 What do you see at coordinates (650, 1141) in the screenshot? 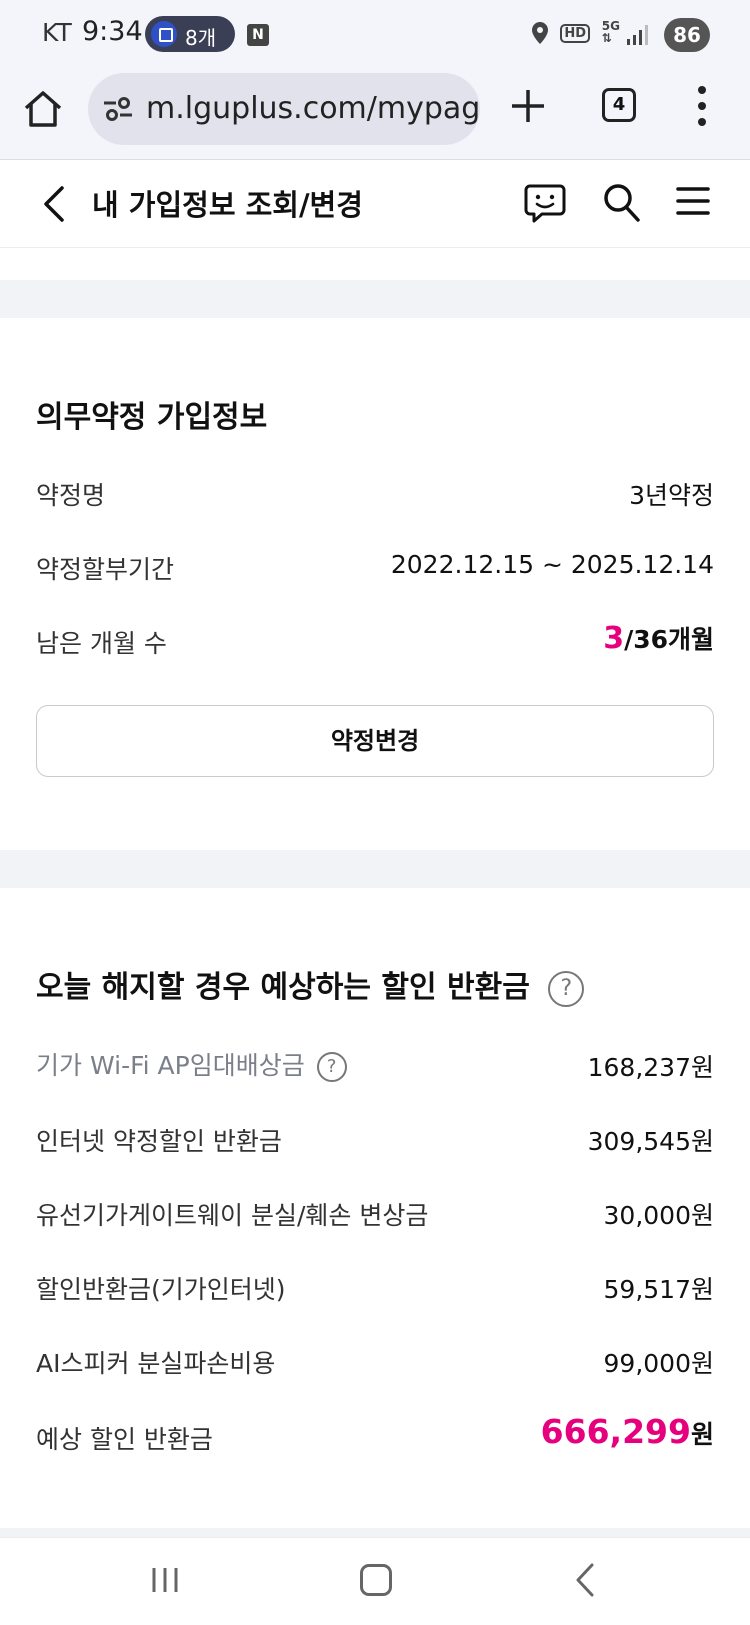
I see `internet-discount-refund-value: 309,545원` at bounding box center [650, 1141].